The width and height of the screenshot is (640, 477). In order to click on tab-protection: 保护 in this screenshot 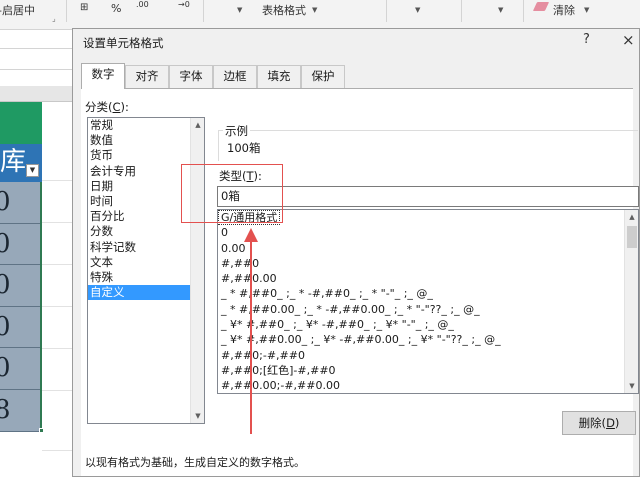, I will do `click(323, 76)`.